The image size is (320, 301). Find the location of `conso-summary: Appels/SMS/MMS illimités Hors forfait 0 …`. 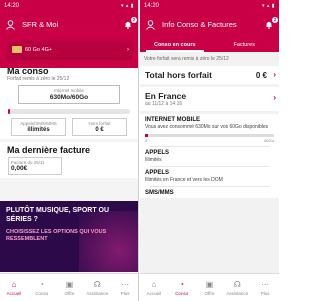

conso-summary: Appels/SMS/MMS illimités Hors forfait 0 … is located at coordinates (69, 127).